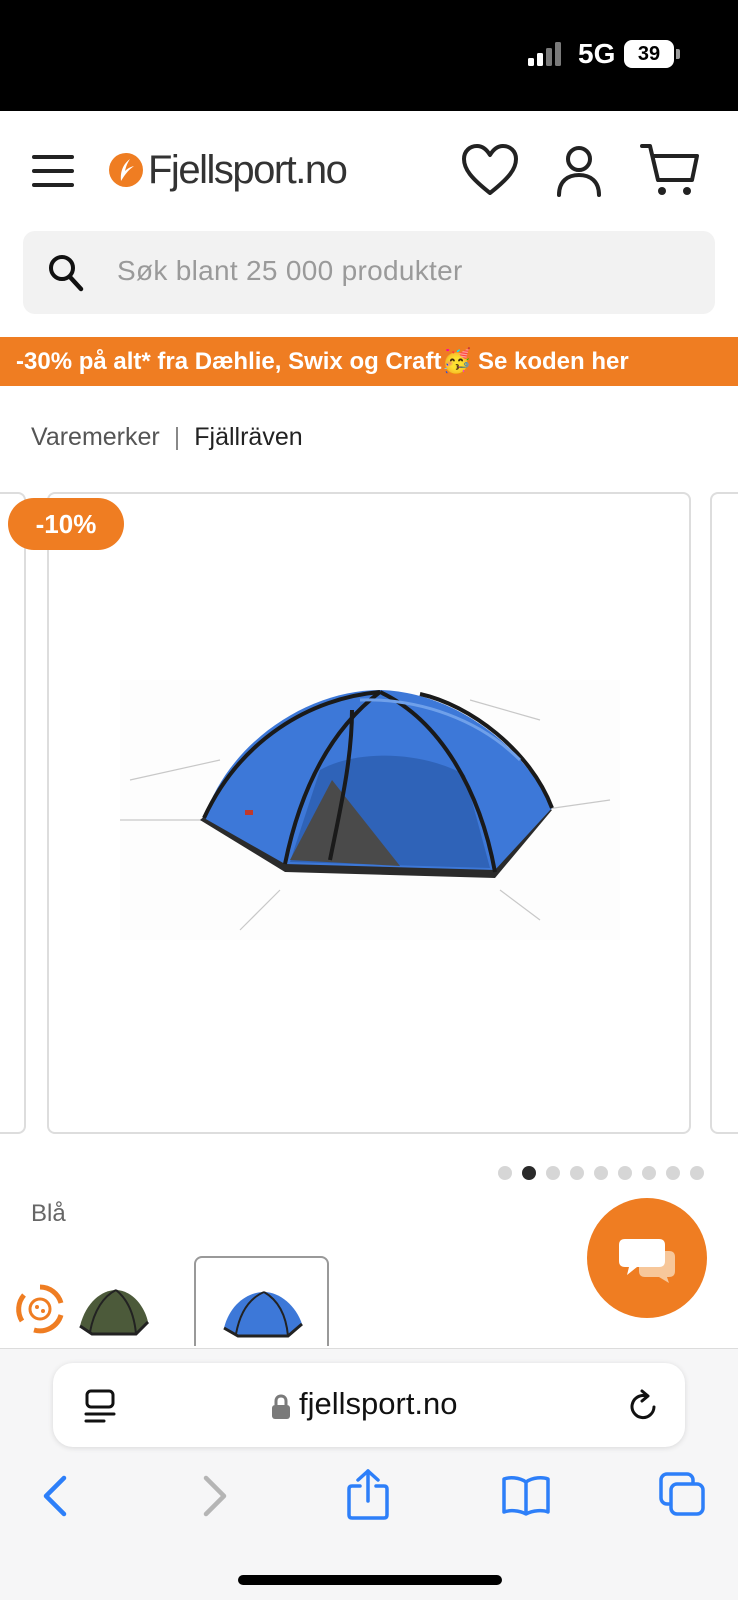 The image size is (738, 1600). I want to click on carousel-dot-active, so click(529, 1173).